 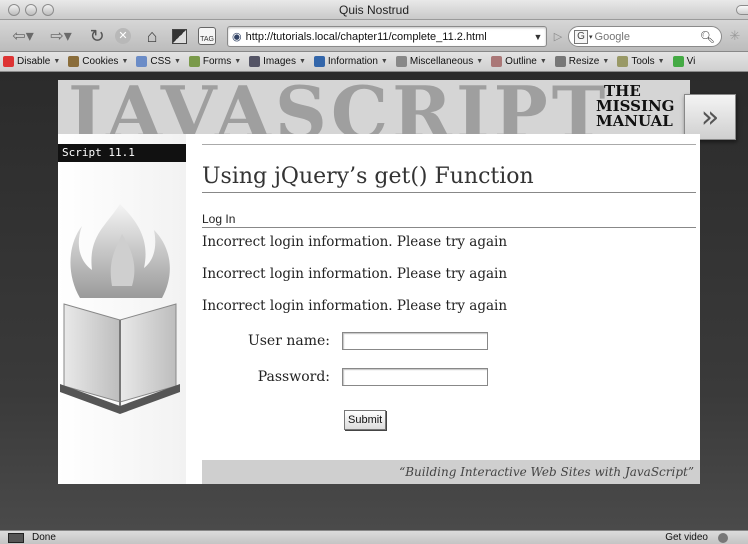 I want to click on tag-button: TAG, so click(x=207, y=36).